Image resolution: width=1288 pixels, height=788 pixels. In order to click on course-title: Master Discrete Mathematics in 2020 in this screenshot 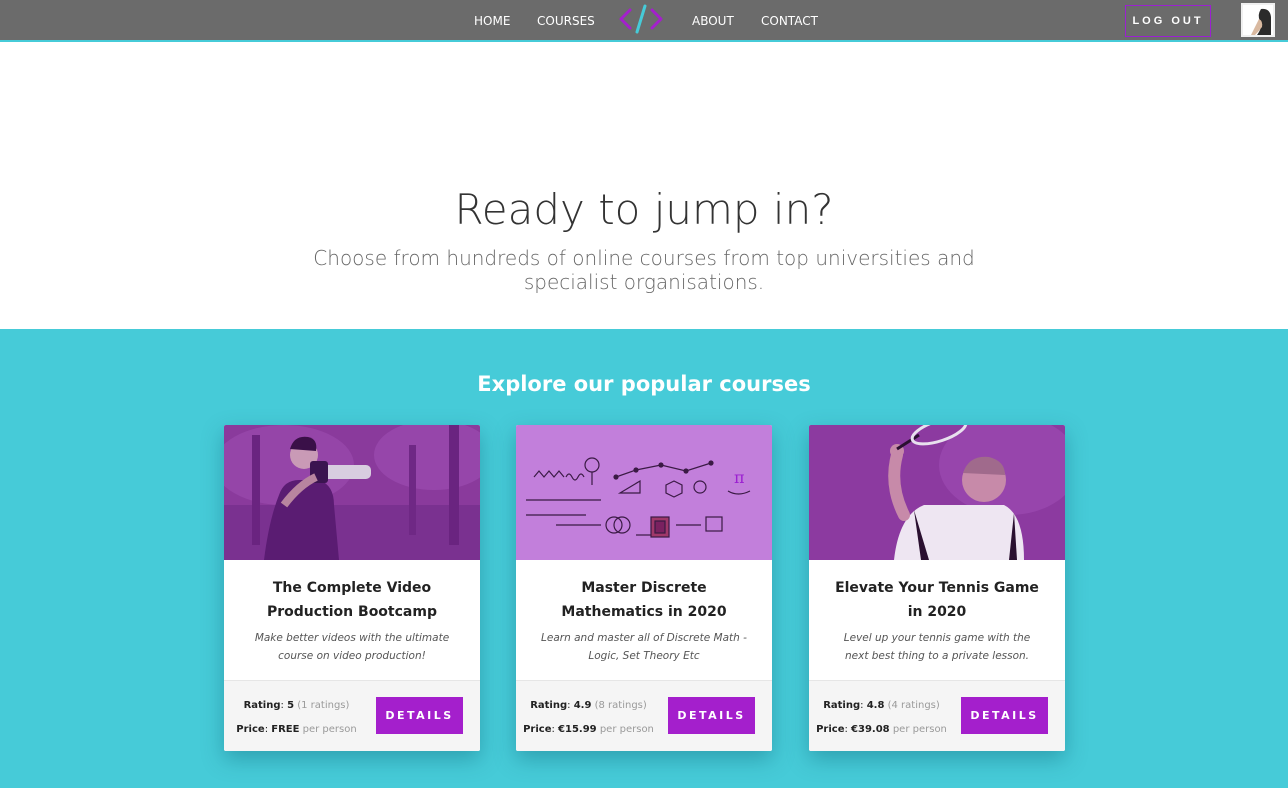, I will do `click(644, 600)`.